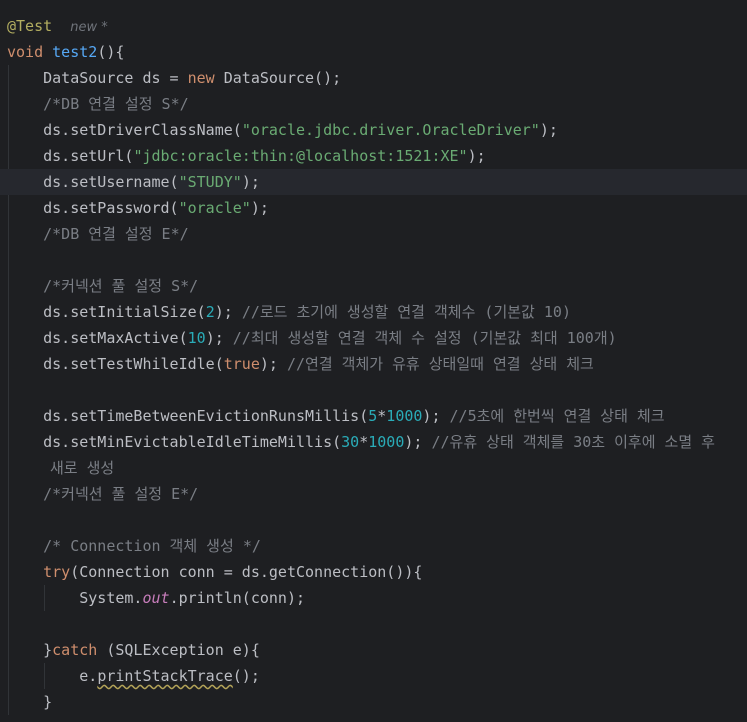  I want to click on code-line: /*DB 연결 설정 E*/, so click(373, 234).